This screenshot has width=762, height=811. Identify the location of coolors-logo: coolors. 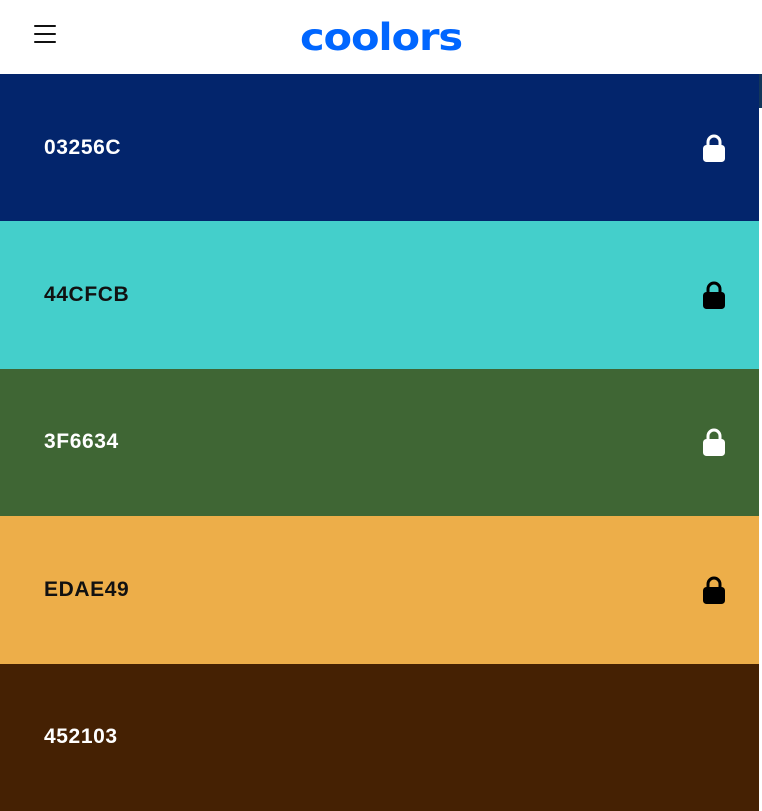
(381, 38).